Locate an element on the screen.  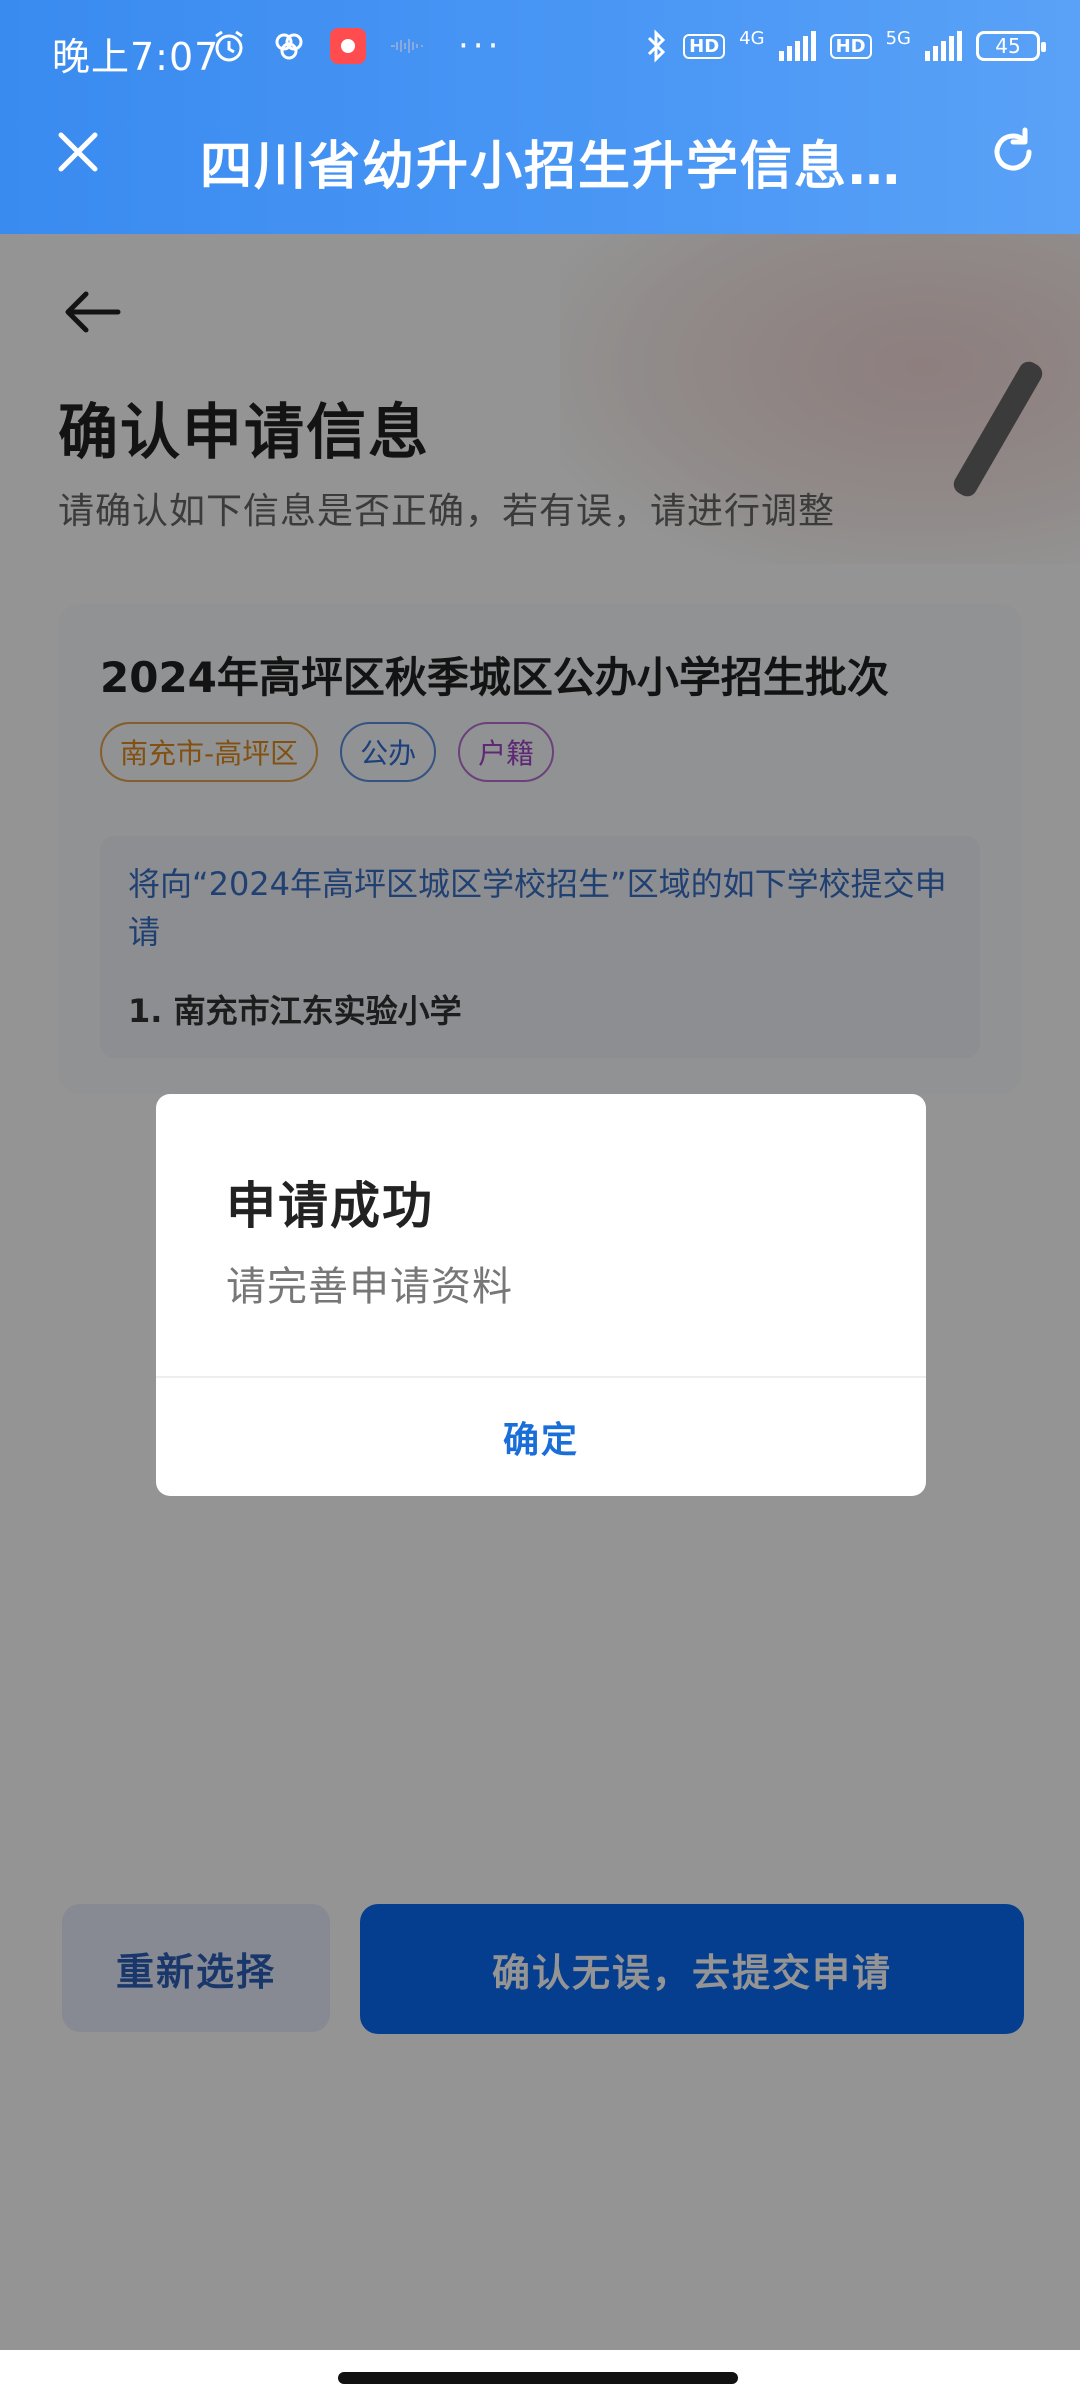
status-left-icons: ··· is located at coordinates (356, 46).